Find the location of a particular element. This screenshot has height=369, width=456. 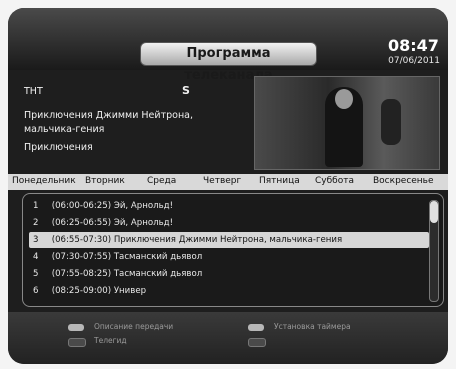

item-number: 2 is located at coordinates (36, 223).